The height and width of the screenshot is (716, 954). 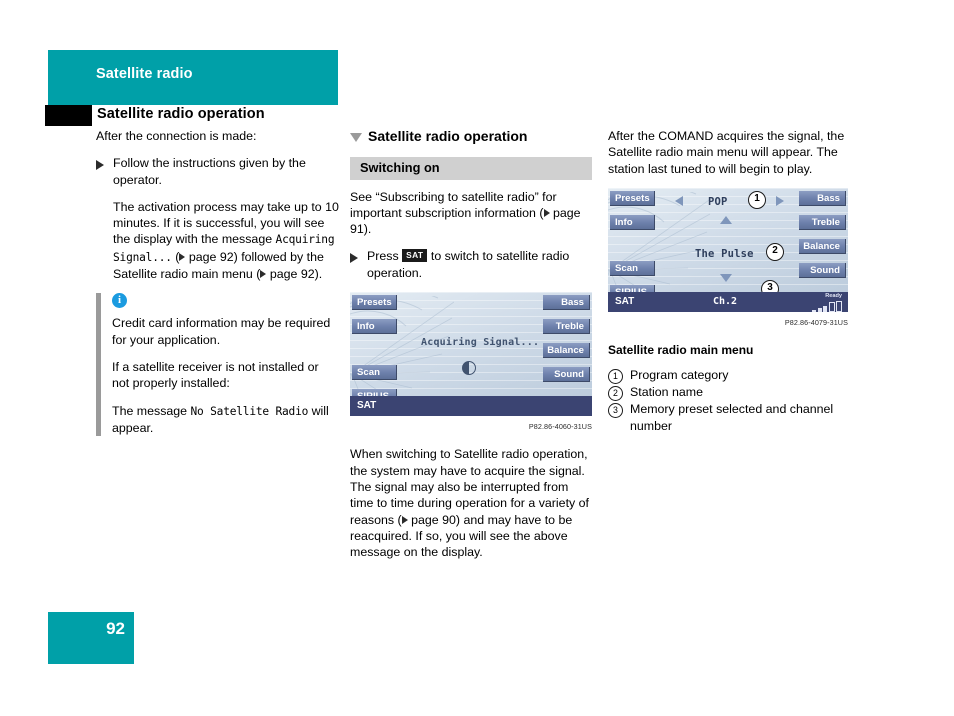 What do you see at coordinates (681, 350) in the screenshot?
I see `right-caption-title: Satellite radio main menu` at bounding box center [681, 350].